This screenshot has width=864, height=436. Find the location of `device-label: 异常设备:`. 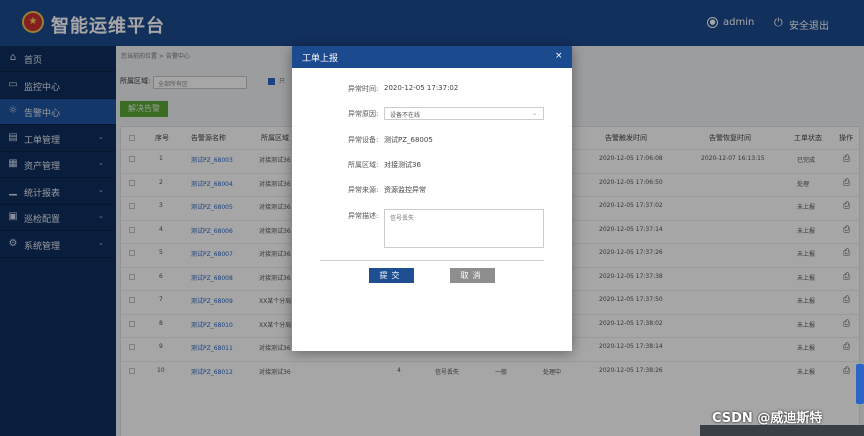

device-label: 异常设备: is located at coordinates (363, 140).